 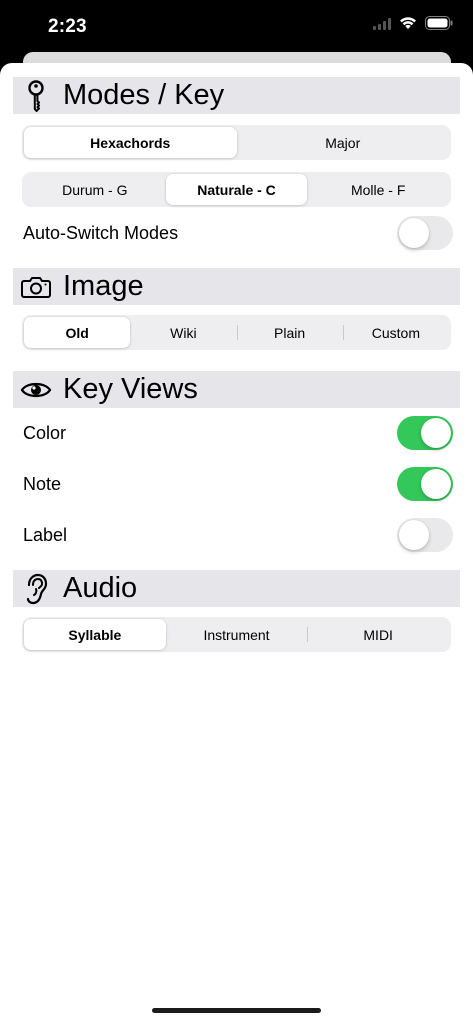 I want to click on segment-hexachords: Hexachords, so click(x=130, y=142).